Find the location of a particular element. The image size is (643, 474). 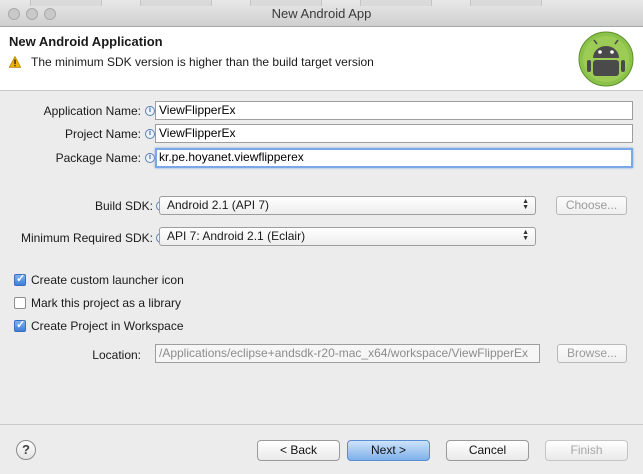

project-name-label: Project Name: is located at coordinates (102, 134).